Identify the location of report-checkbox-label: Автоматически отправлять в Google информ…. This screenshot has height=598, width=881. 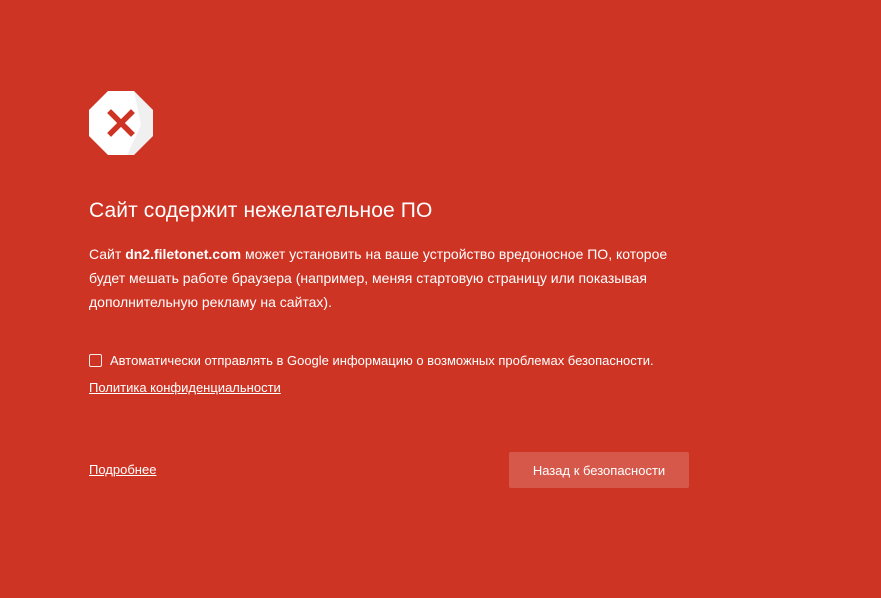
(382, 360).